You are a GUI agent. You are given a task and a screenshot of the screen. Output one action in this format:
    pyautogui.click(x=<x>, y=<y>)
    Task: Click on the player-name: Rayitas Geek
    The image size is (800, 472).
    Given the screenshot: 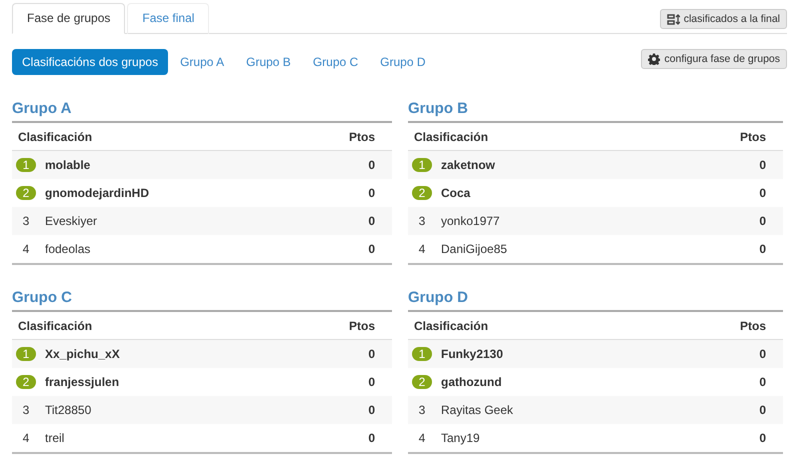 What is the action you would take?
    pyautogui.click(x=477, y=410)
    